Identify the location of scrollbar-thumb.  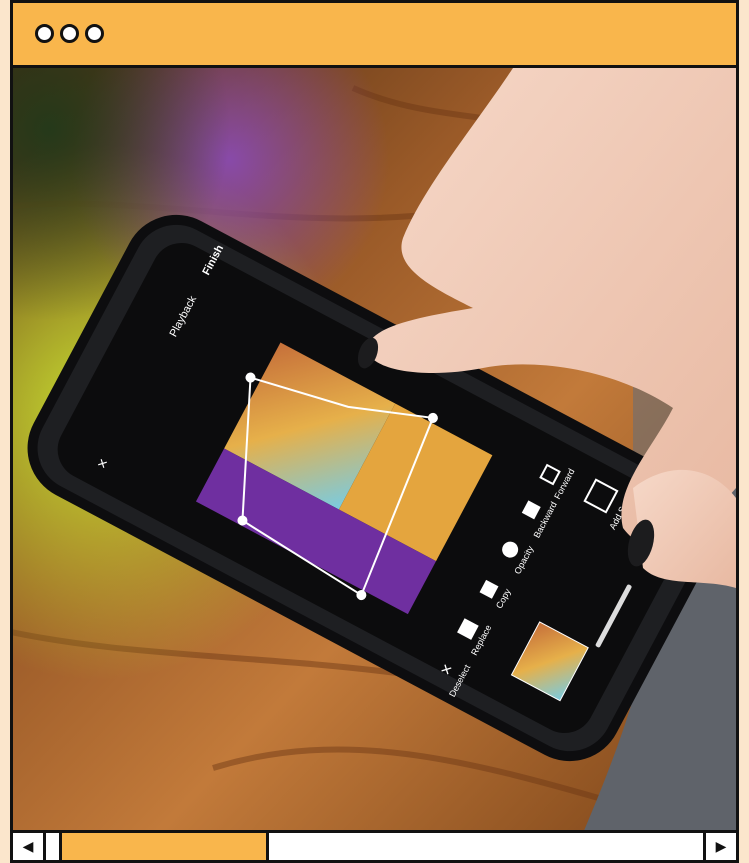
(164, 846).